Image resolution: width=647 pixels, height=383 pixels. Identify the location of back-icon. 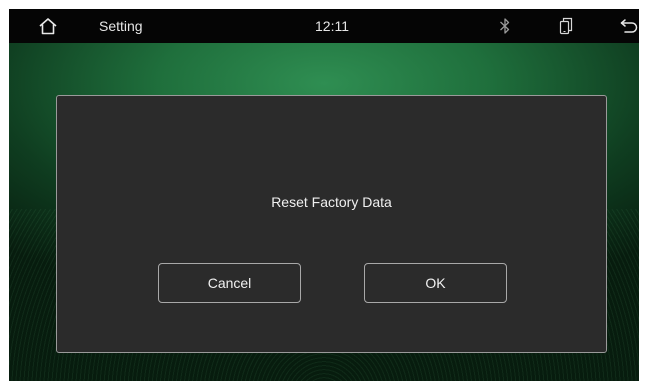
(629, 26).